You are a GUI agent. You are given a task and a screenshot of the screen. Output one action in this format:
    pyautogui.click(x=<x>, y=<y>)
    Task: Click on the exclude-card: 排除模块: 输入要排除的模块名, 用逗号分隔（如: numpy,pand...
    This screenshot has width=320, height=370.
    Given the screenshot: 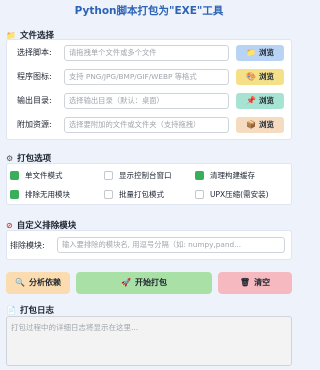 What is the action you would take?
    pyautogui.click(x=149, y=245)
    